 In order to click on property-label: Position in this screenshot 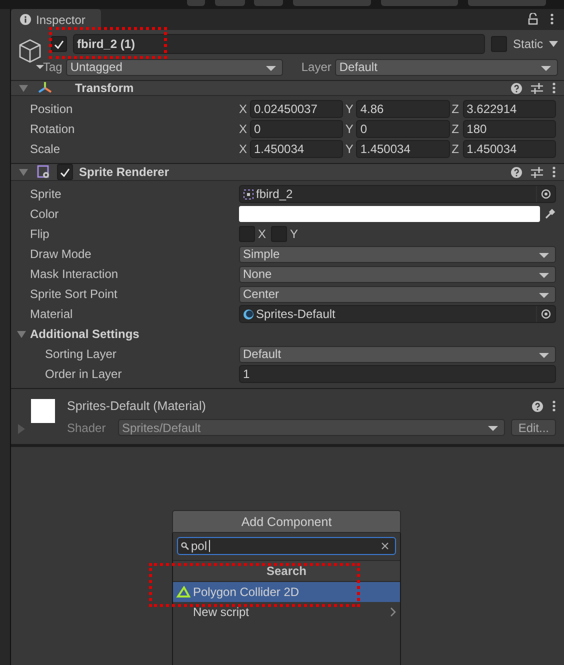, I will do `click(52, 109)`.